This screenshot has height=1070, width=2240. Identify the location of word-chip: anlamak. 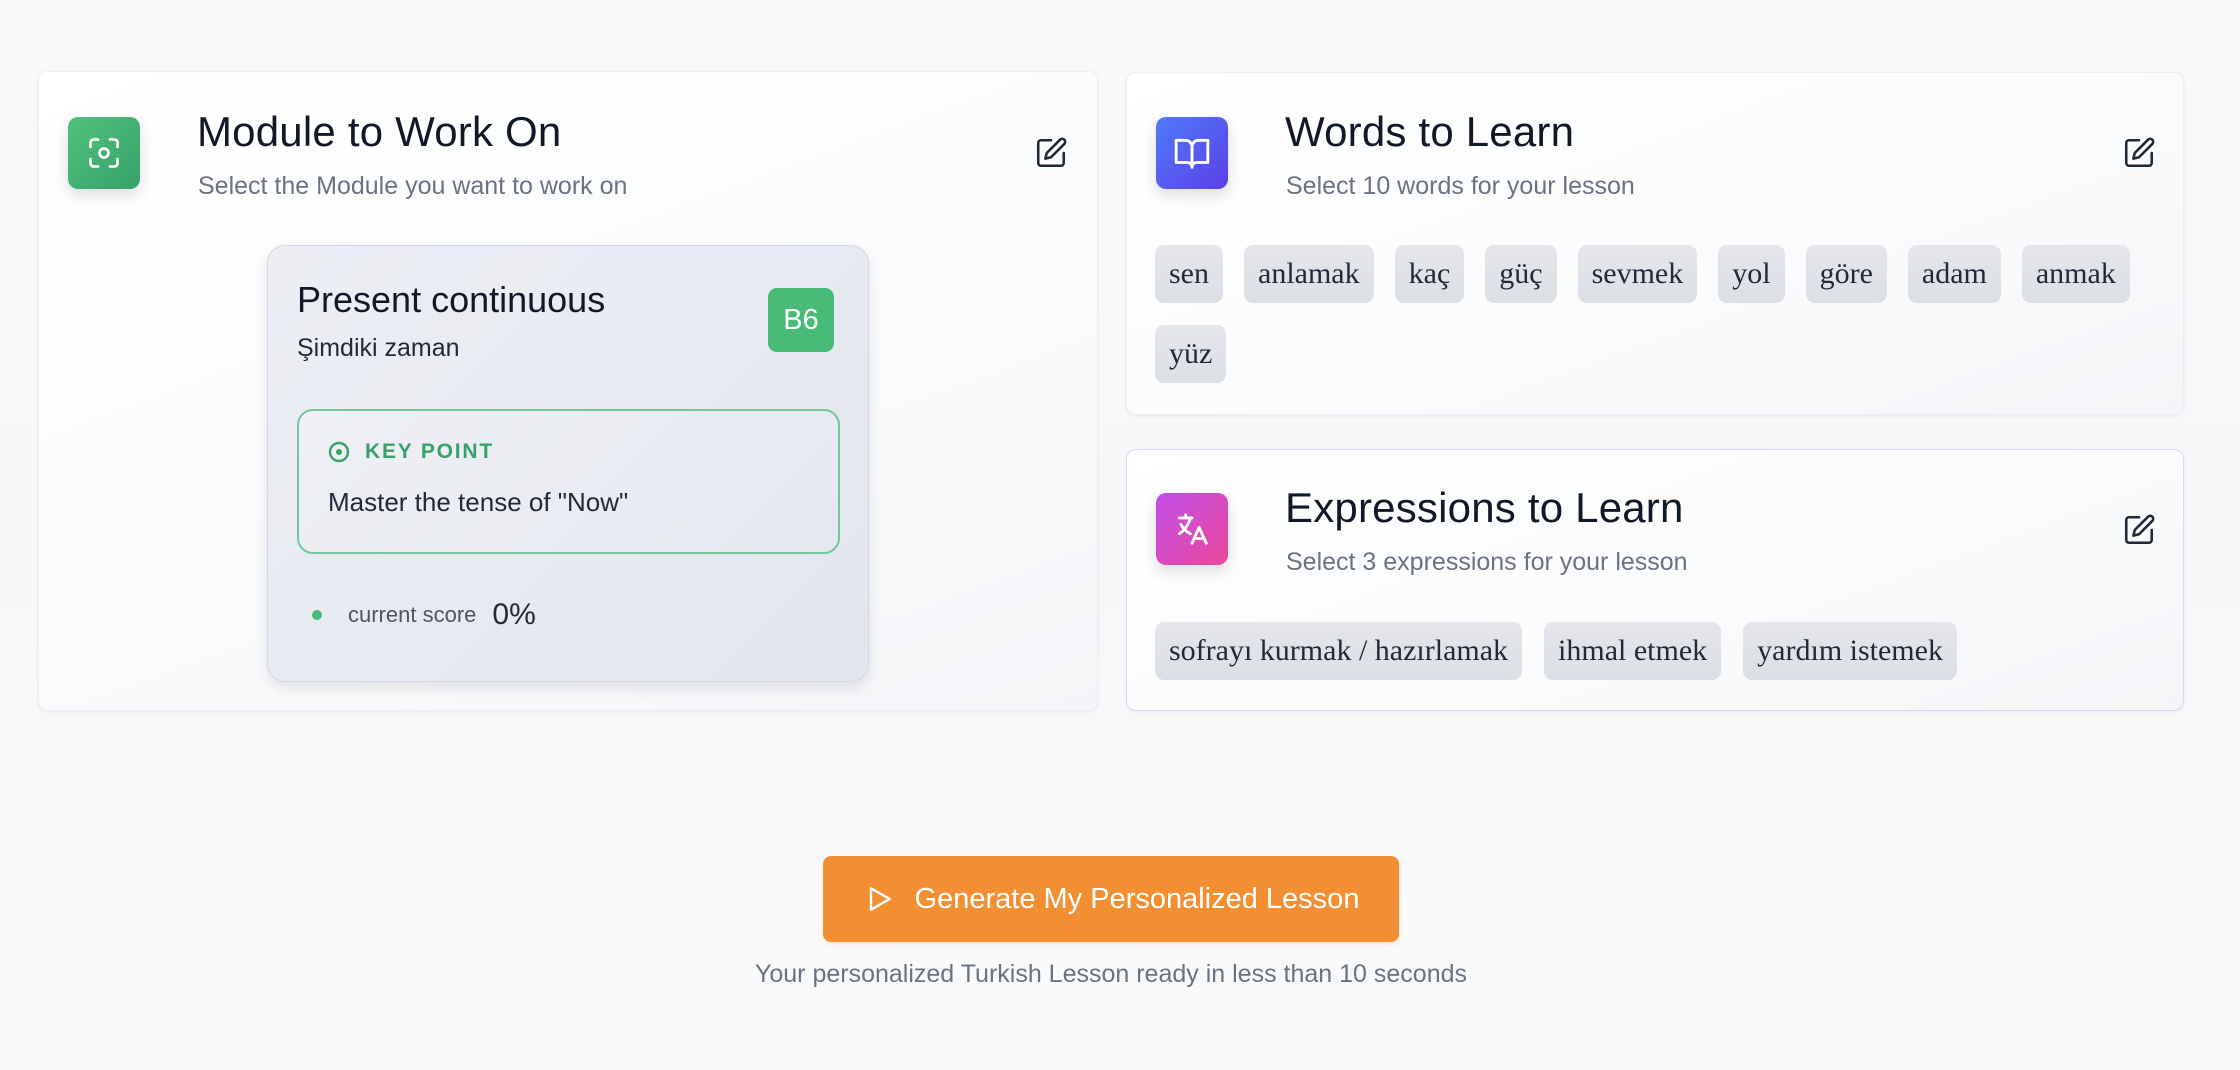
(1309, 274).